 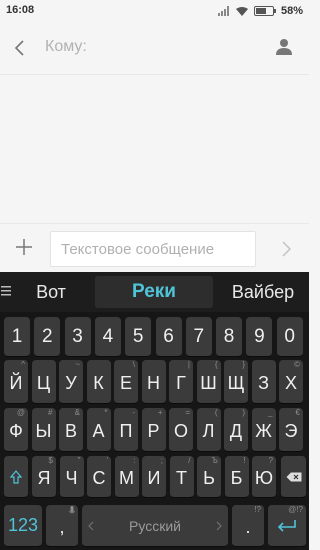 I want to click on key-row3-4: ; И, so click(x=154, y=477).